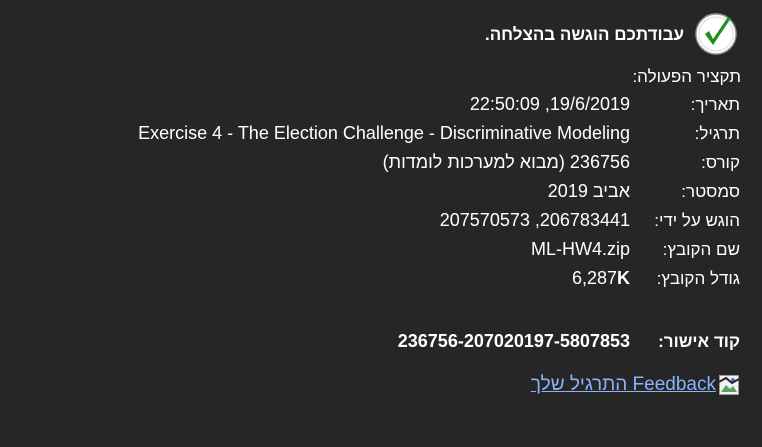 The width and height of the screenshot is (762, 447). I want to click on detail-row-submitted-by: הוגש על ידי: 206783441, 207570573, so click(439, 220).